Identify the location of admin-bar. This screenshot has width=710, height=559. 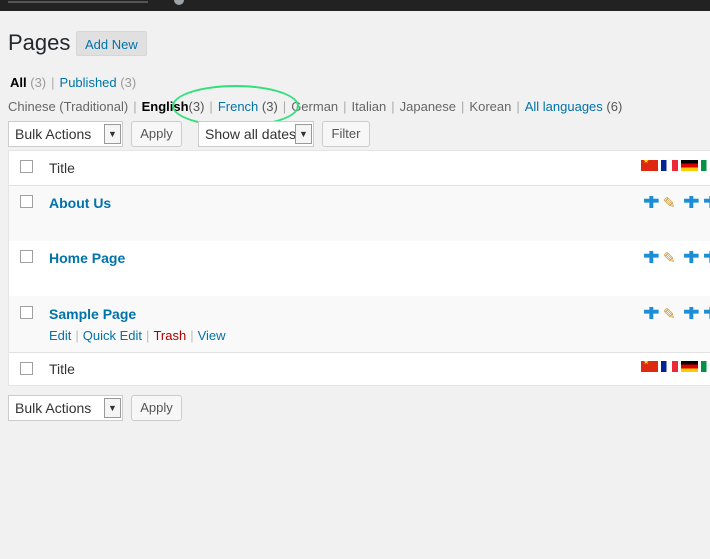
(355, 5).